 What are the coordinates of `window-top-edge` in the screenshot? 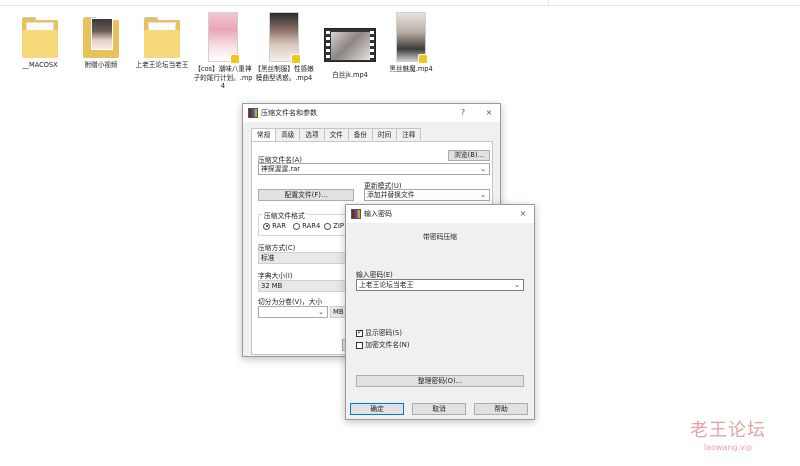 It's located at (400, 3).